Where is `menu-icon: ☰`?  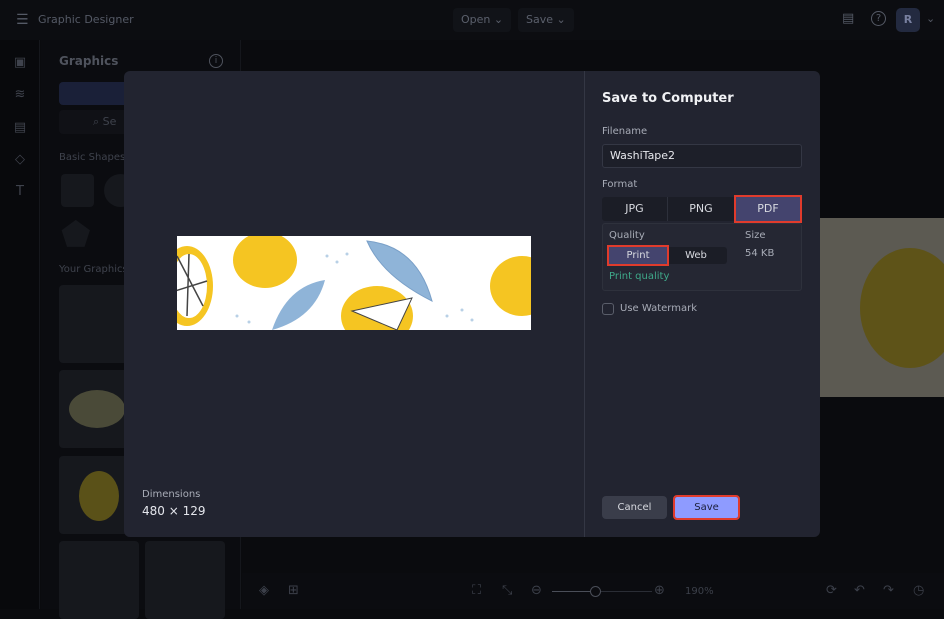
menu-icon: ☰ is located at coordinates (22, 20).